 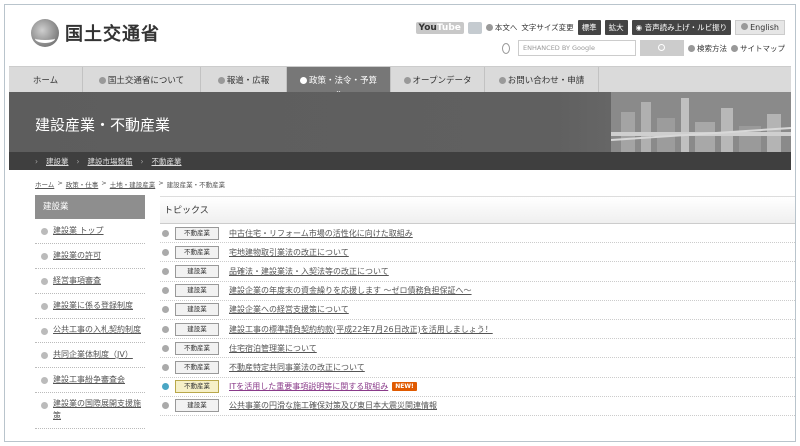 What do you see at coordinates (339, 80) in the screenshot?
I see `nav-policy: 政策・法令・予算` at bounding box center [339, 80].